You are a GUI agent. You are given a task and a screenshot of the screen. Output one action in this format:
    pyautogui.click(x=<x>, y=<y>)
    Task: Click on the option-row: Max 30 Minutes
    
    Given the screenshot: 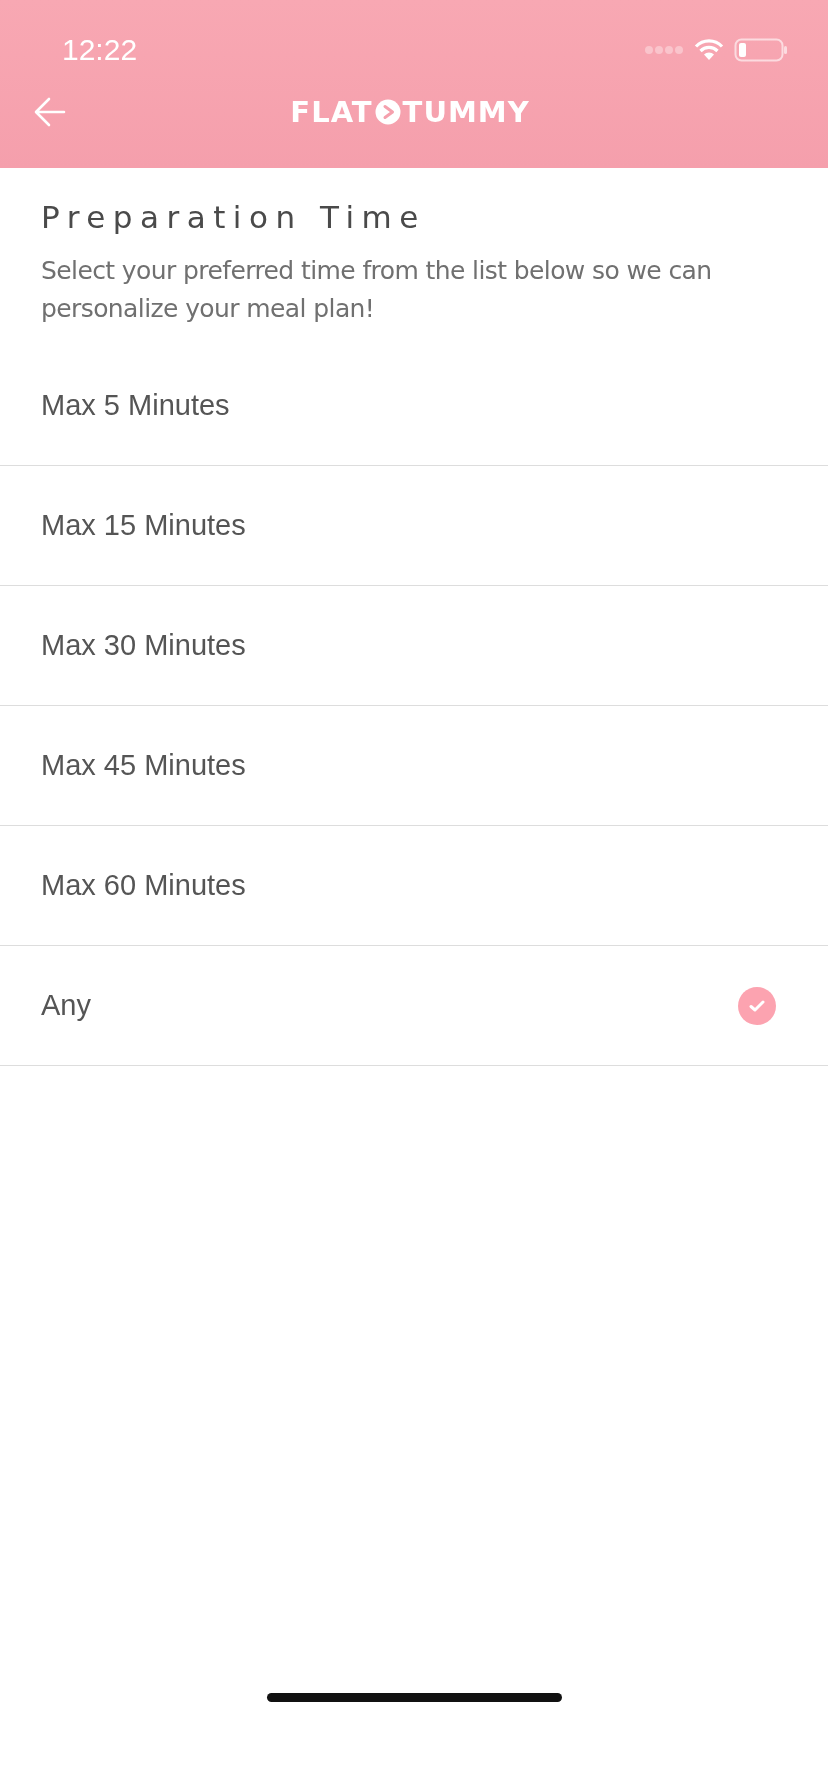 What is the action you would take?
    pyautogui.click(x=414, y=646)
    